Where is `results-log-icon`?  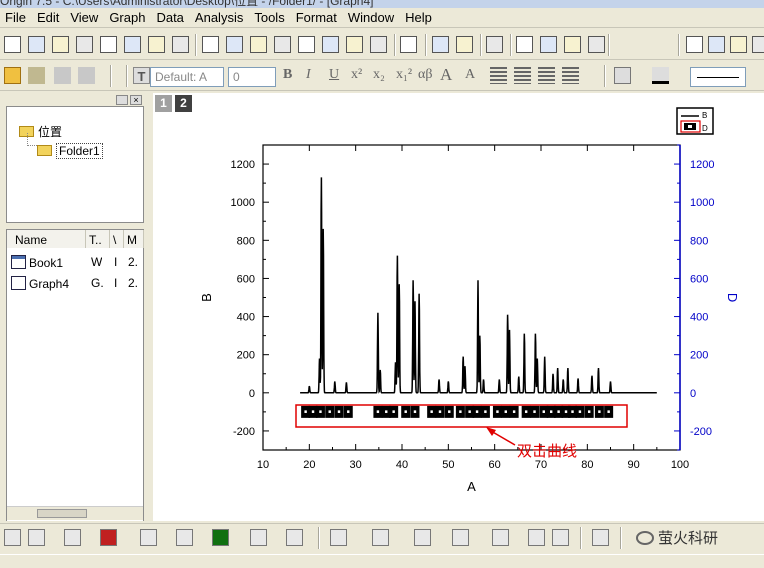
results-log-icon is located at coordinates (524, 44).